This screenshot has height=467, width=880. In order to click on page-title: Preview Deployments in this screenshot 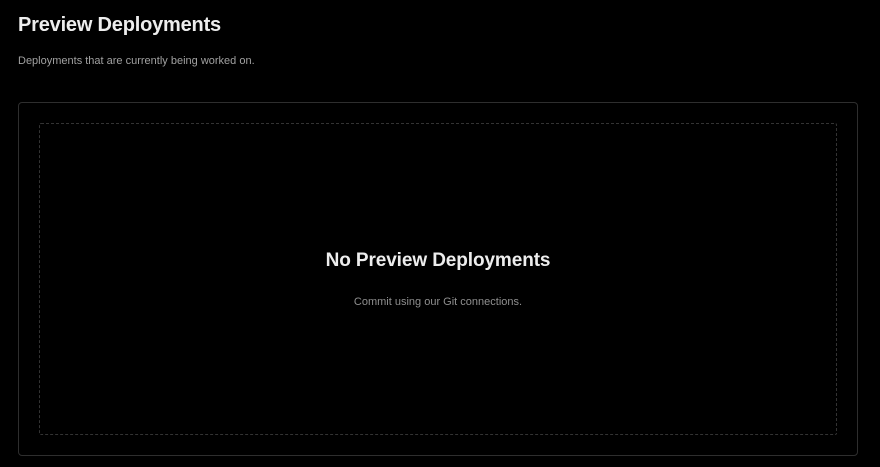, I will do `click(119, 25)`.